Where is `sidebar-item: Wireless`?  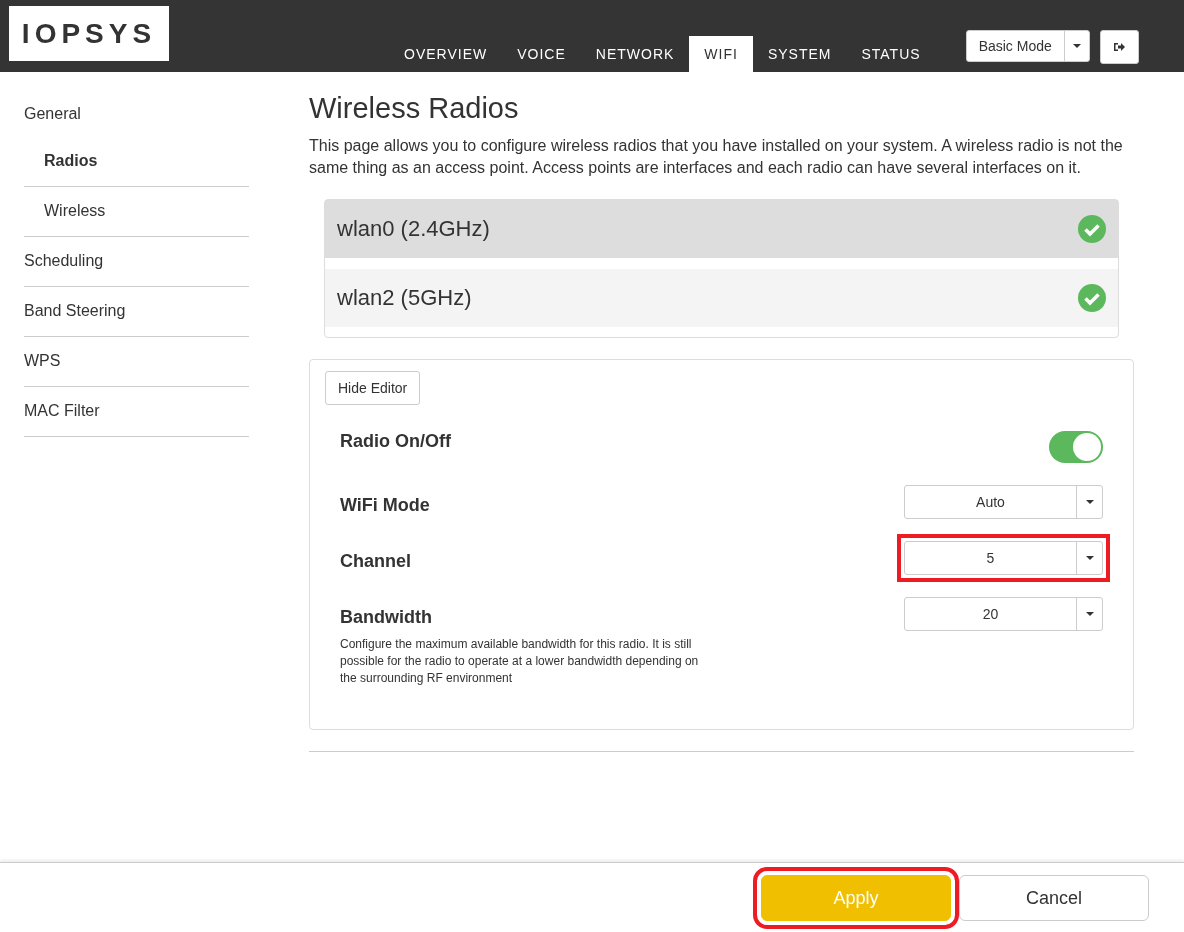
sidebar-item: Wireless is located at coordinates (136, 212).